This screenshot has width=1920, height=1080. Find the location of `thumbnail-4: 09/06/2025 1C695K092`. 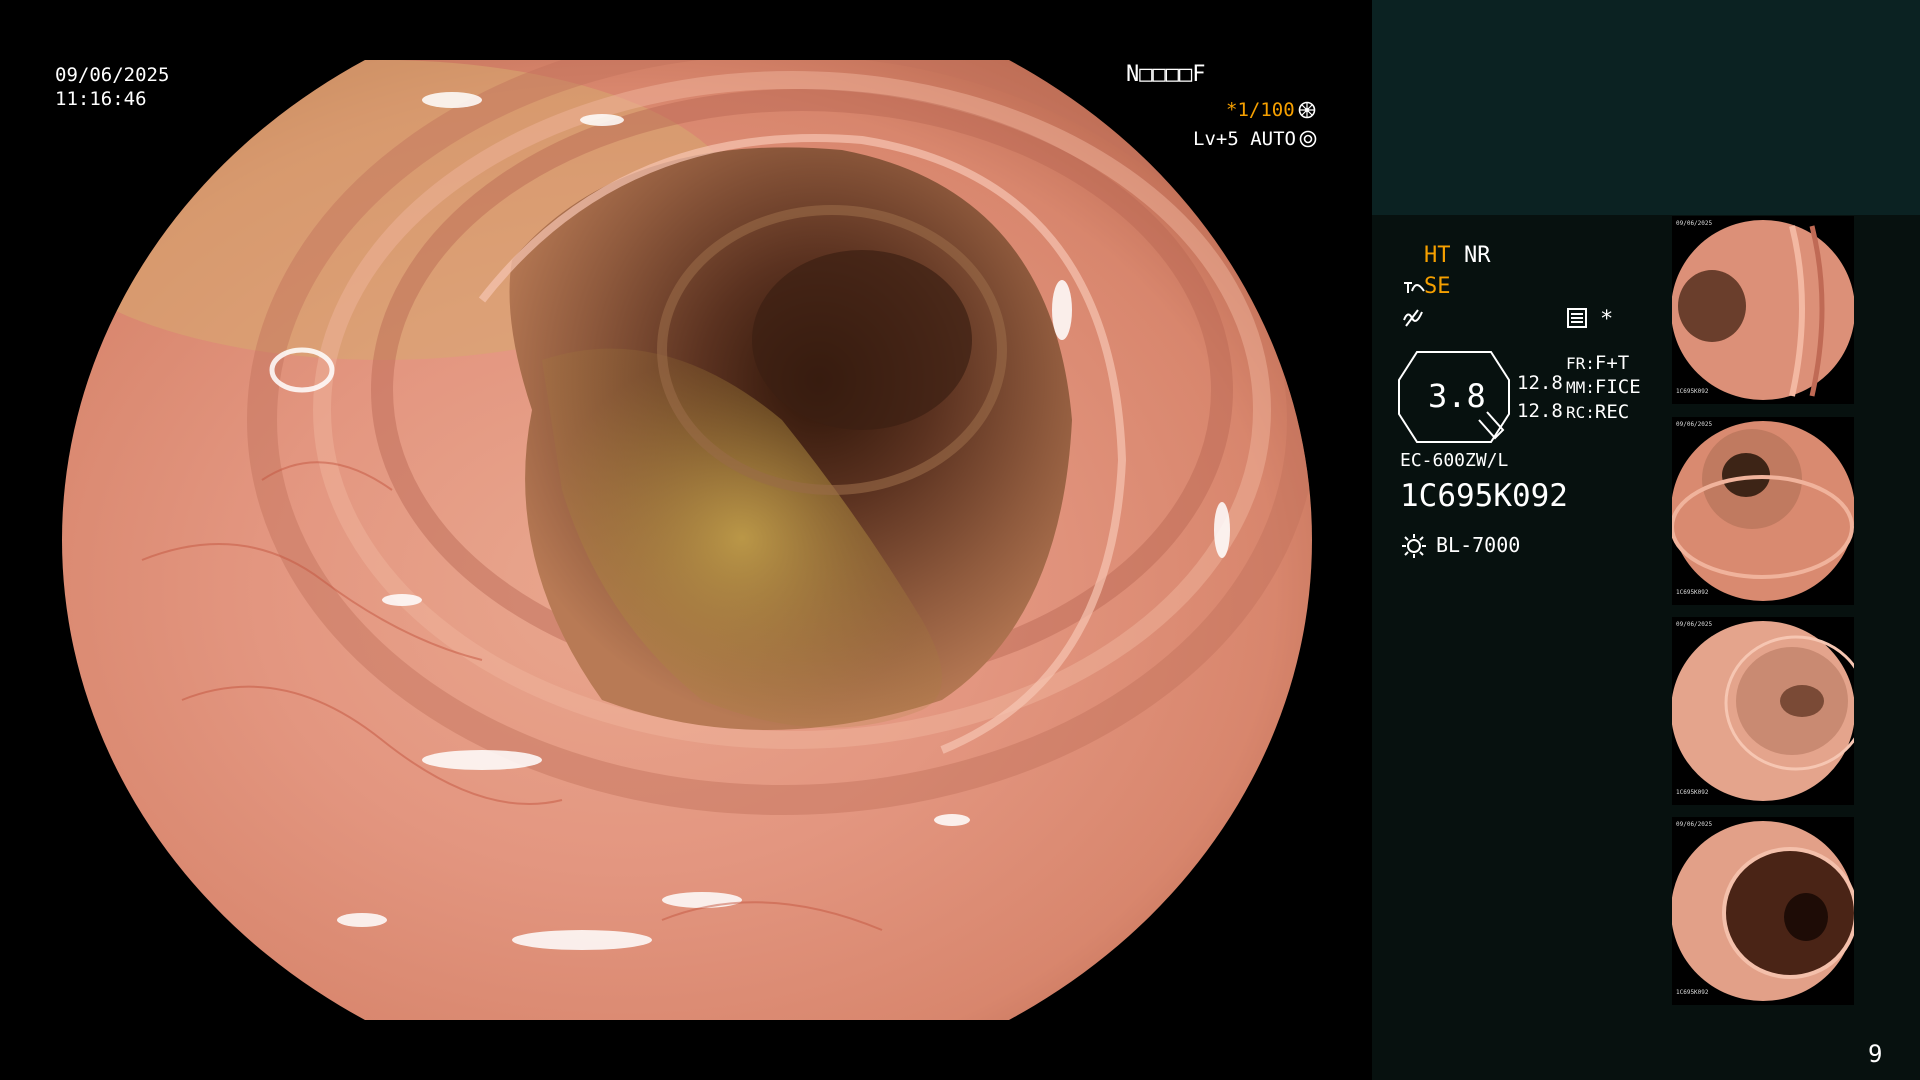

thumbnail-4: 09/06/2025 1C695K092 is located at coordinates (1763, 911).